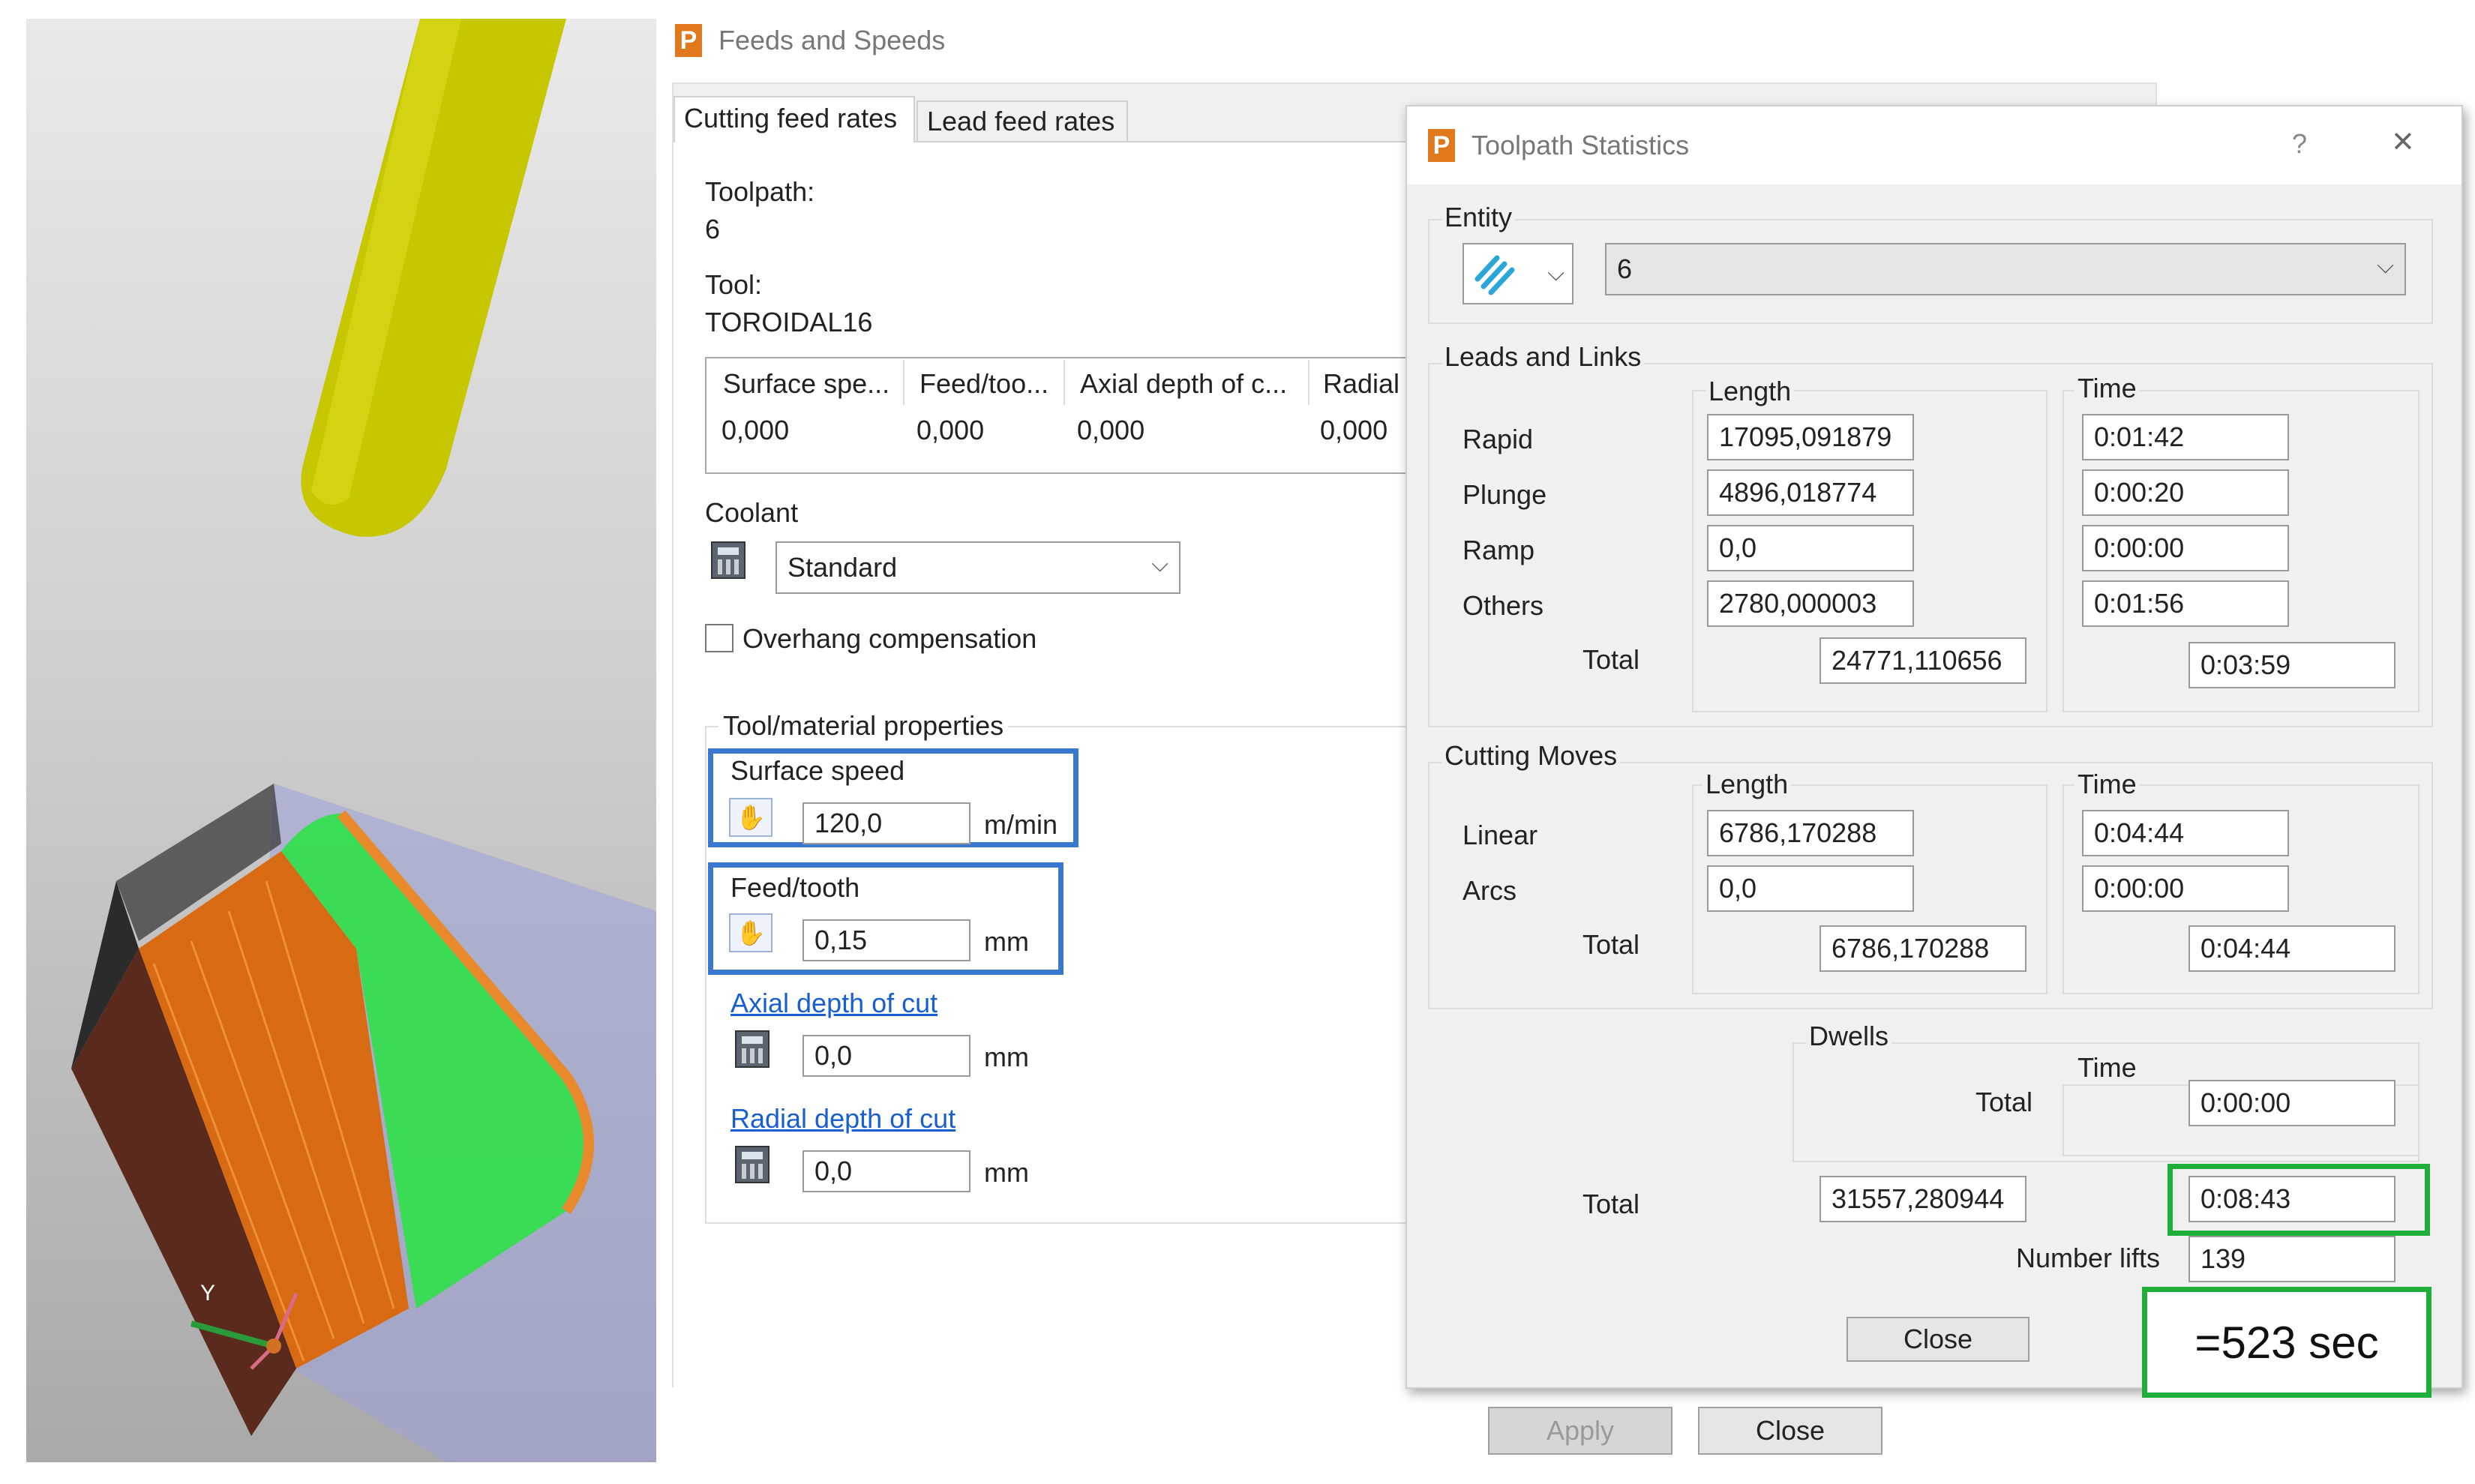  I want to click on apply-button: Apply, so click(1580, 1431).